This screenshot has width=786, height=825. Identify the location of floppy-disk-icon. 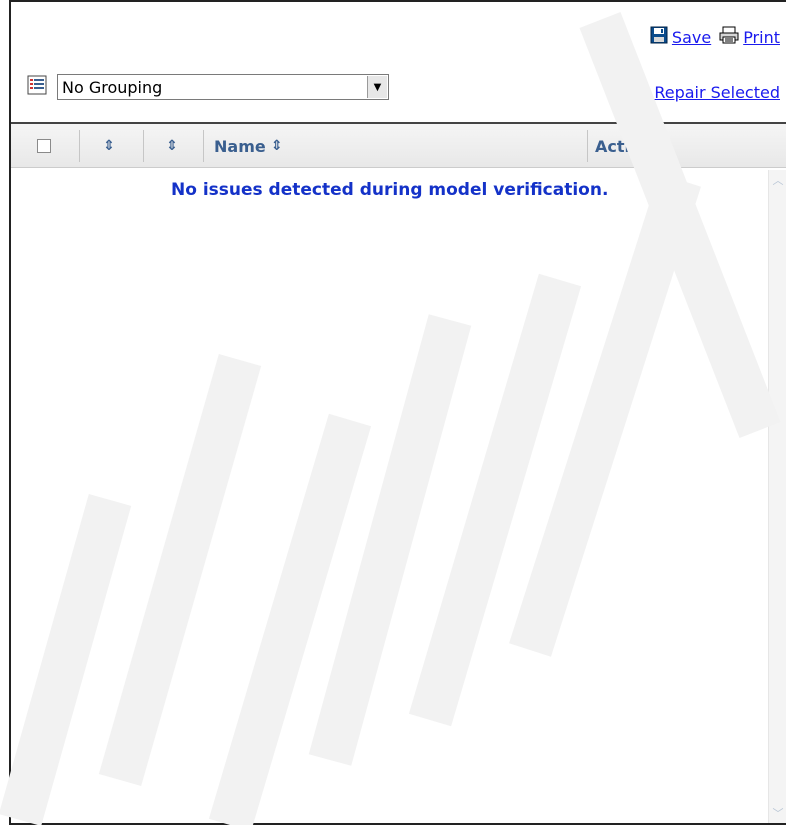
(659, 37).